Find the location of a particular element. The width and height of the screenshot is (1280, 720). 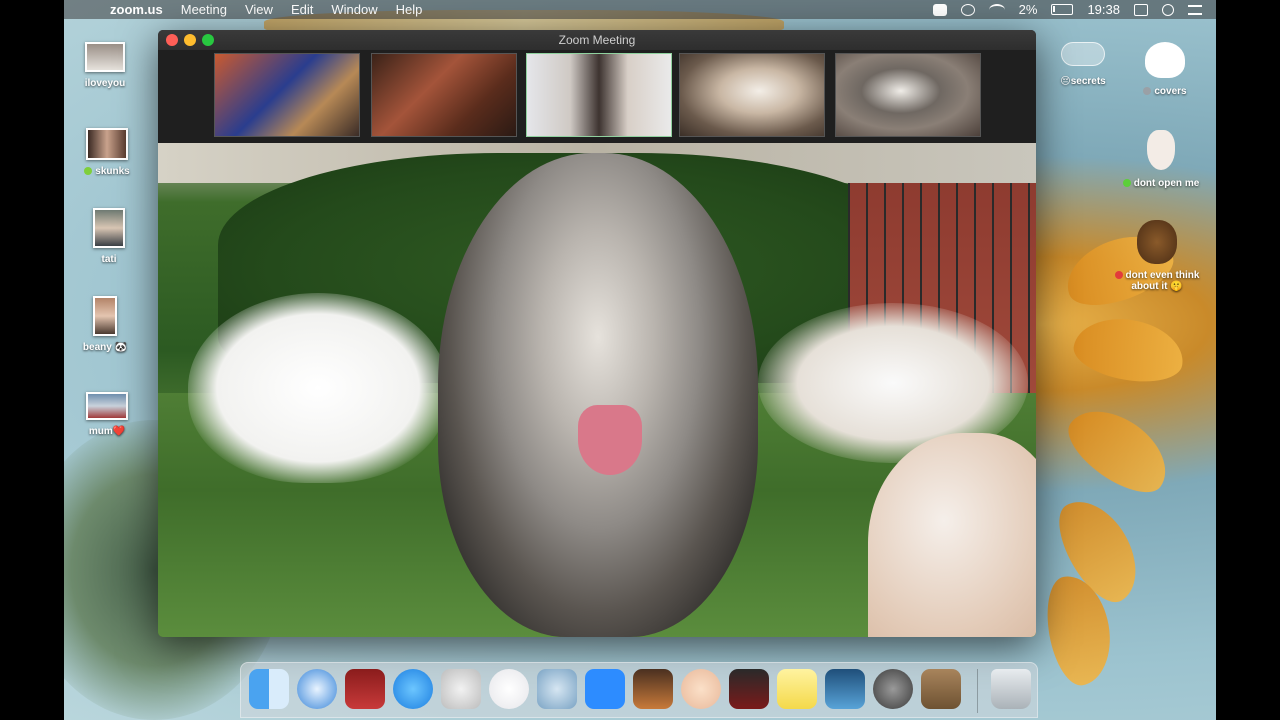

video-dog-tongue is located at coordinates (610, 440).